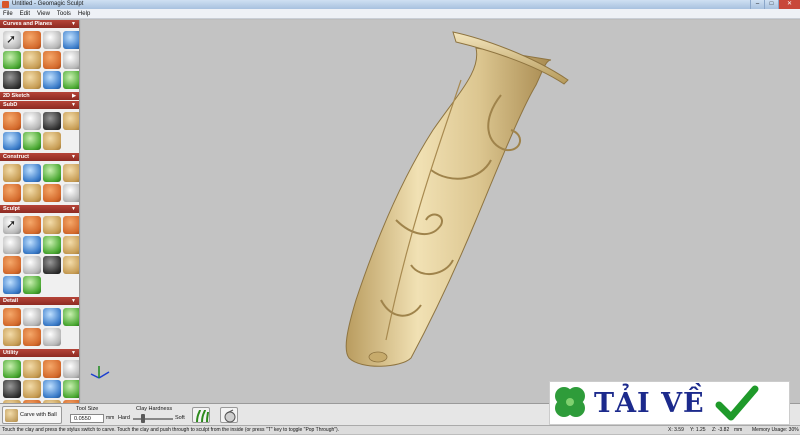  What do you see at coordinates (87, 409) in the screenshot?
I see `tool-size-label: Tool Size` at bounding box center [87, 409].